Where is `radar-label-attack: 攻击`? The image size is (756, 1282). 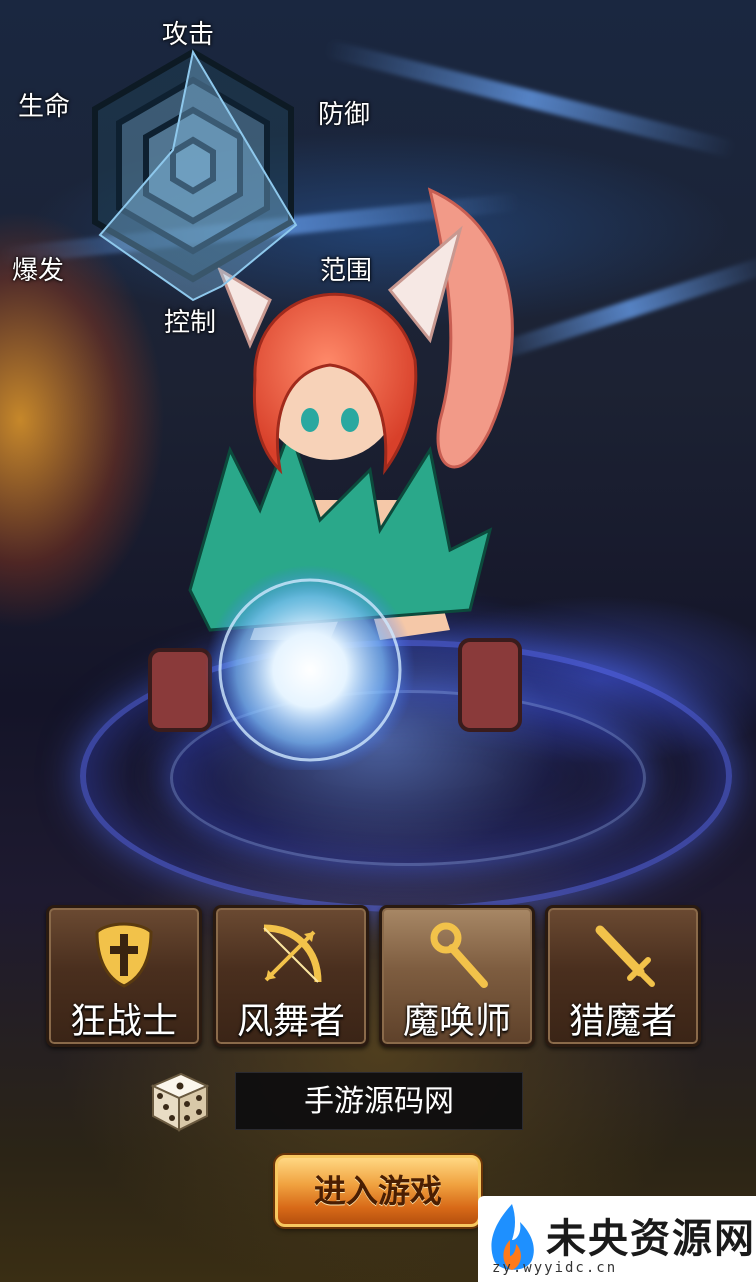
radar-label-attack: 攻击 is located at coordinates (188, 35).